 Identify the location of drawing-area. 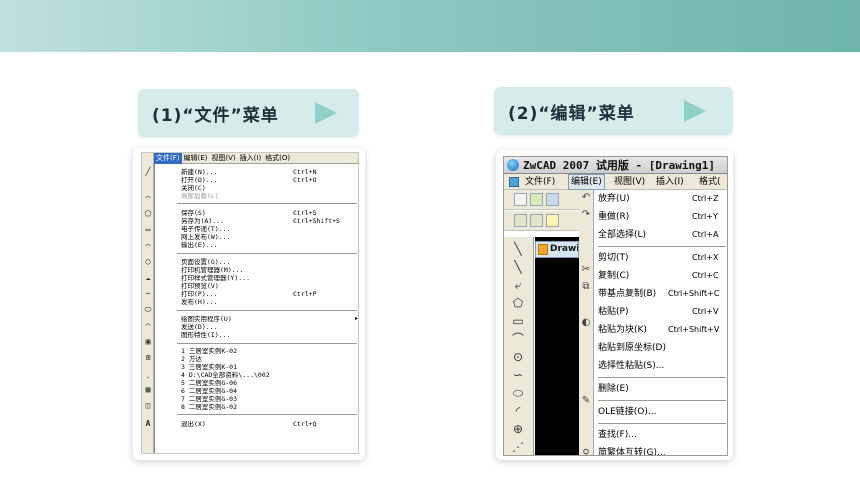
(557, 346).